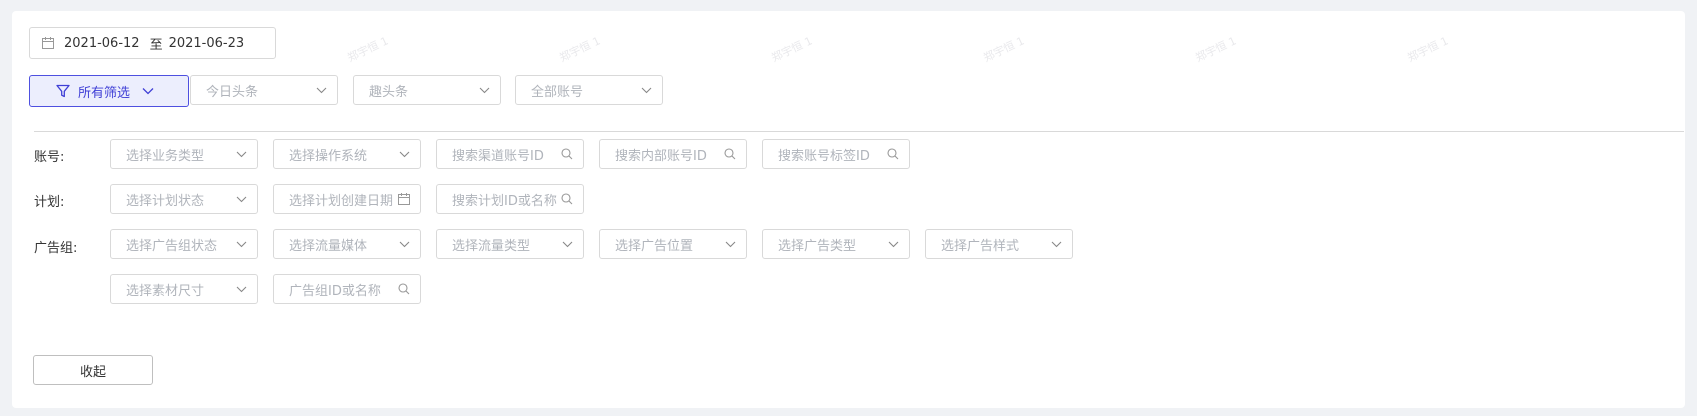 The image size is (1697, 416). What do you see at coordinates (824, 156) in the screenshot?
I see `search-input-placeholder: 搜索账号标签ID` at bounding box center [824, 156].